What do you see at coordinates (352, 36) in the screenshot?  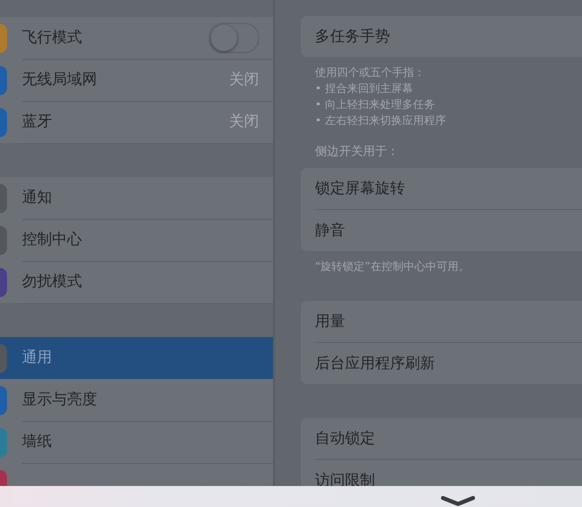 I see `settings-row: 多任务手势` at bounding box center [352, 36].